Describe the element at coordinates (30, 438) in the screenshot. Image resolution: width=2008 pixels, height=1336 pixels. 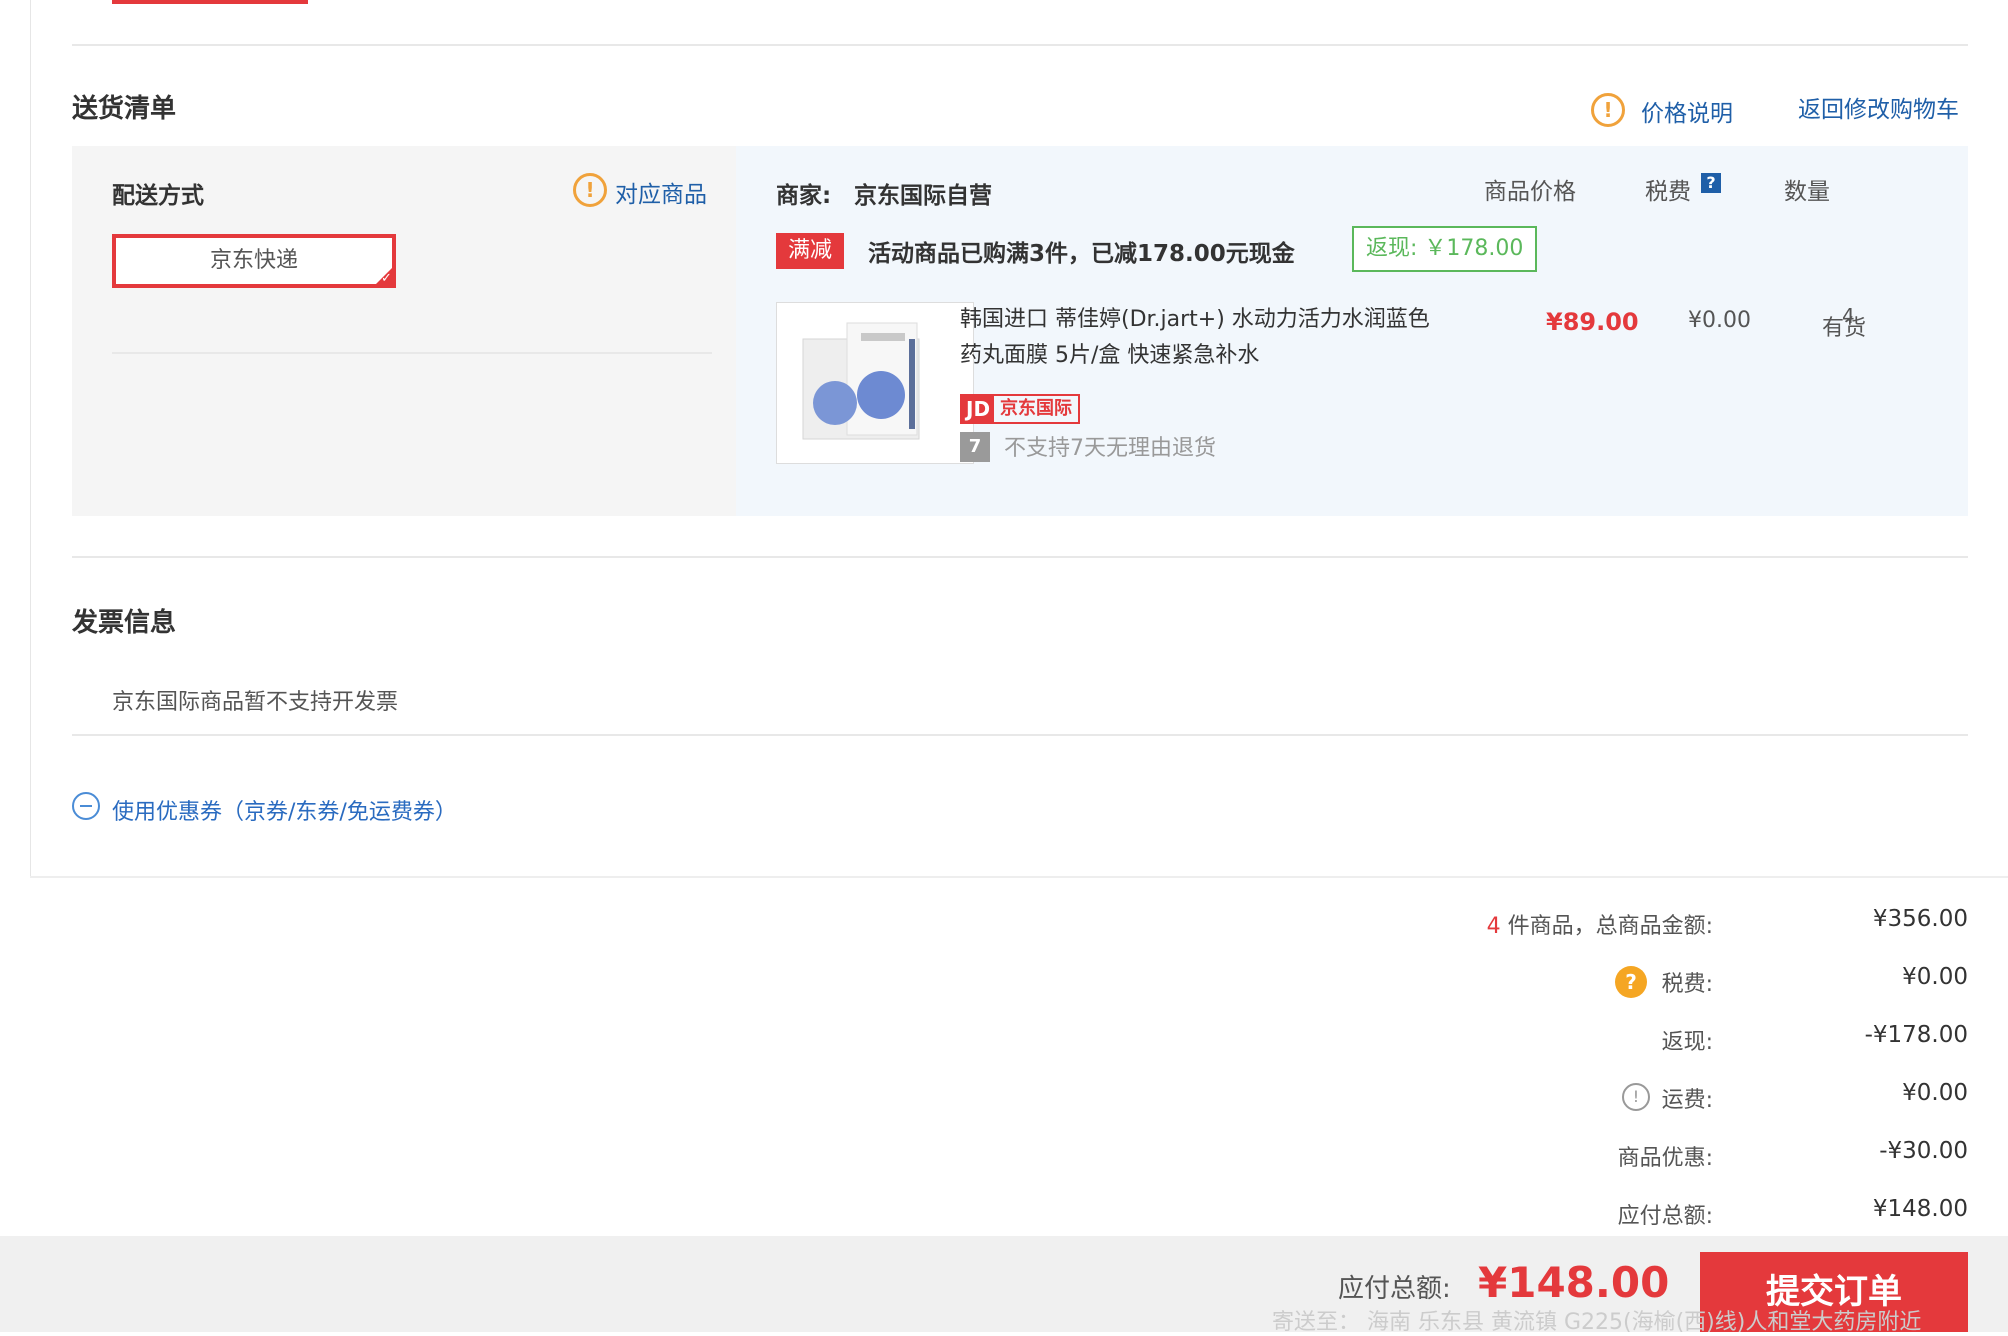
I see `left-divider` at that location.